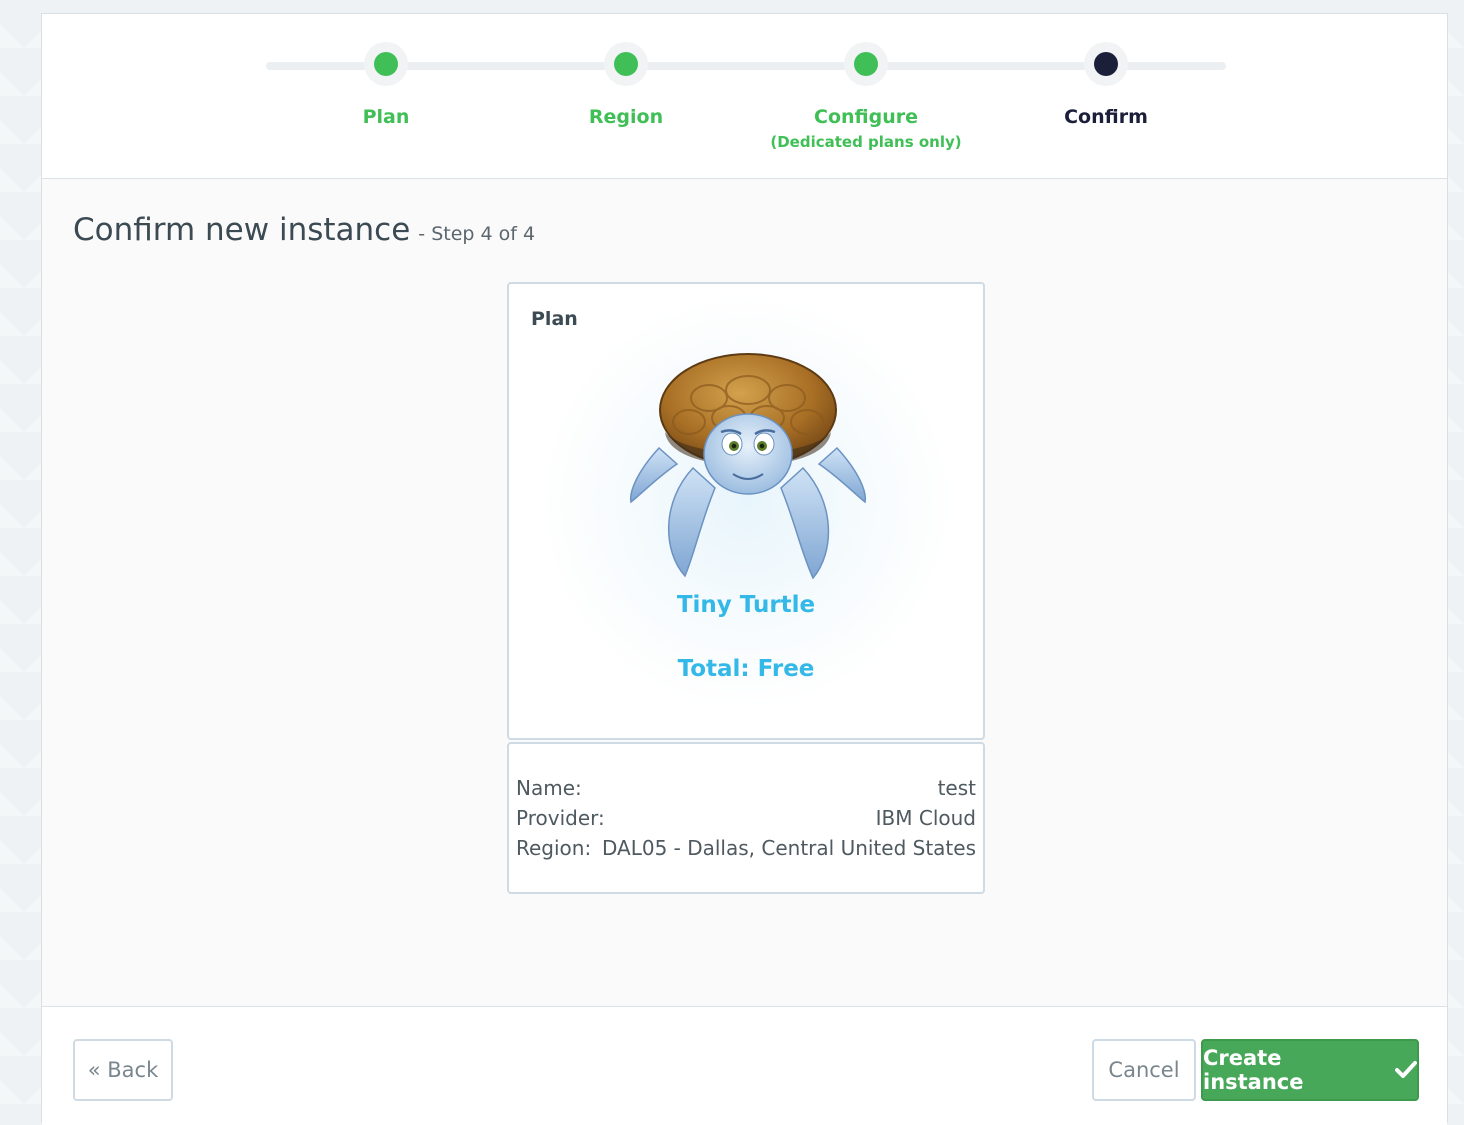 The width and height of the screenshot is (1464, 1125). Describe the element at coordinates (746, 821) in the screenshot. I see `detail-row-provider: Provider: IBM Cloud` at that location.